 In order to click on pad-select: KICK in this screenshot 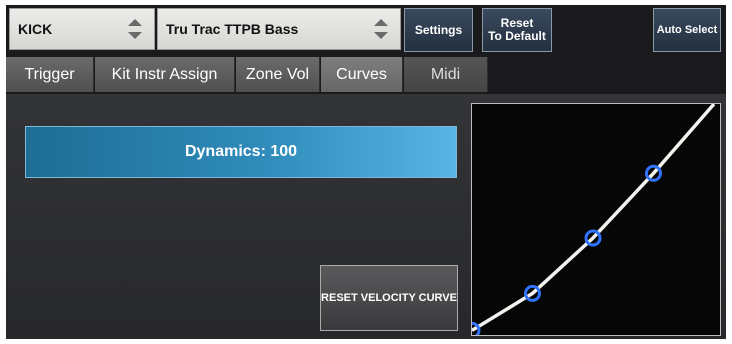, I will do `click(82, 29)`.